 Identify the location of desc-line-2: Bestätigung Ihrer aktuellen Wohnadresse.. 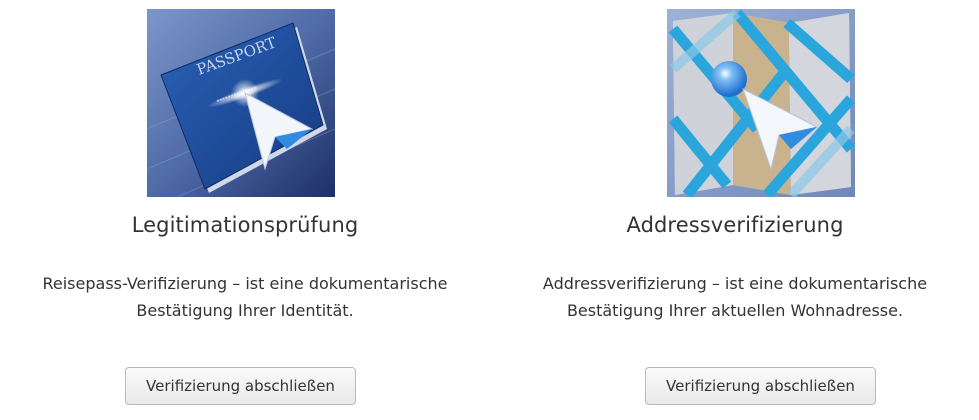
(735, 310).